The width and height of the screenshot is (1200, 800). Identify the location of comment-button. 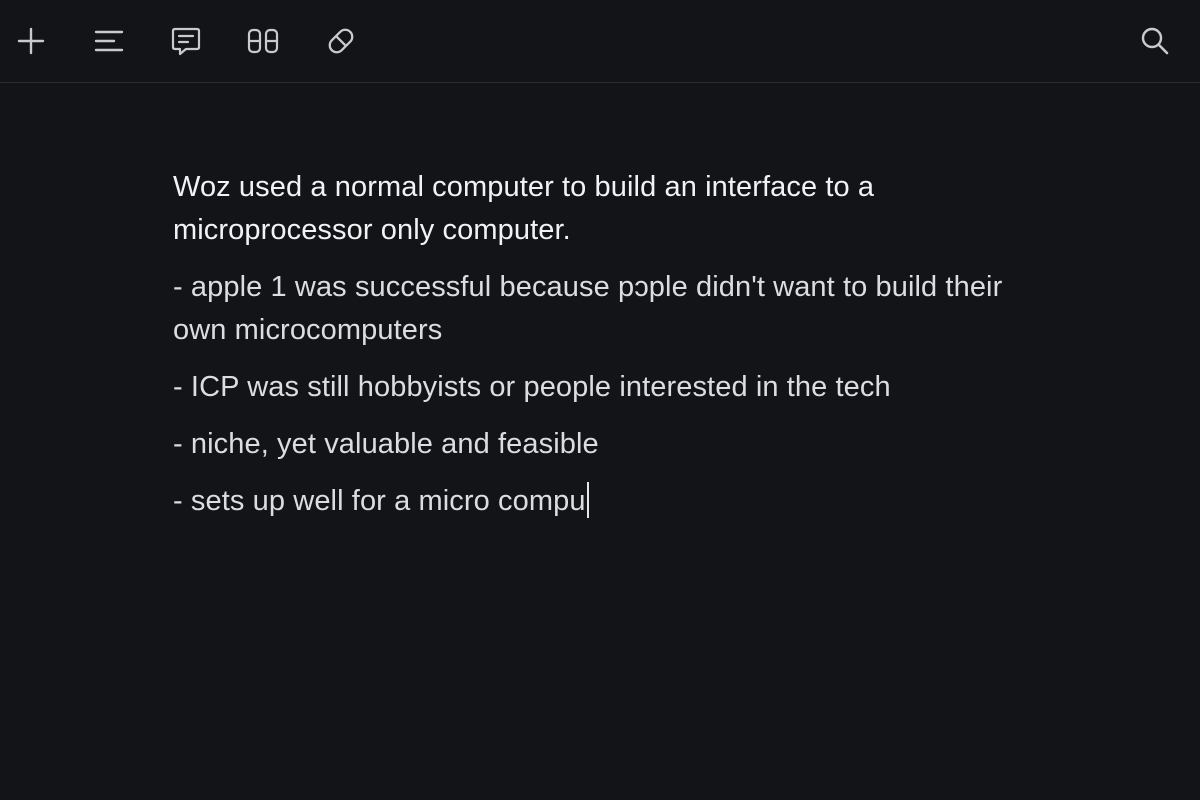
(186, 41).